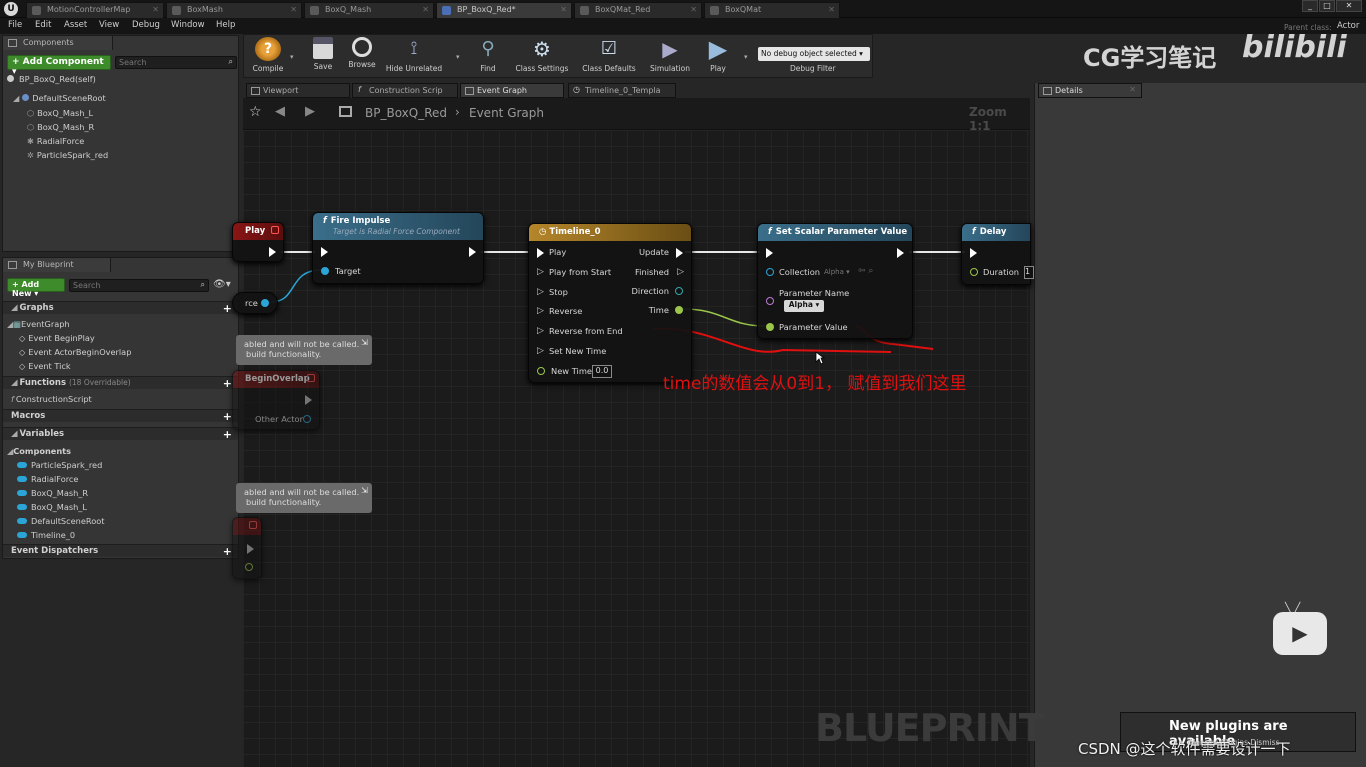  Describe the element at coordinates (1090, 90) in the screenshot. I see `tab-details: Details ✕` at that location.